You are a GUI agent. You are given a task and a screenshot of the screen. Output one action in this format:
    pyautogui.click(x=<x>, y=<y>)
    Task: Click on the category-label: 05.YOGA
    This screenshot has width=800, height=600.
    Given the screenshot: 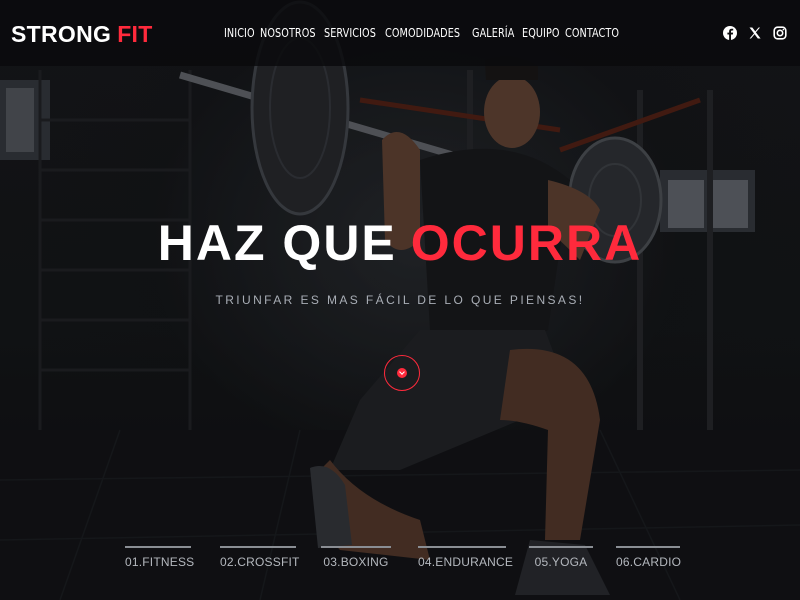 What is the action you would take?
    pyautogui.click(x=561, y=562)
    